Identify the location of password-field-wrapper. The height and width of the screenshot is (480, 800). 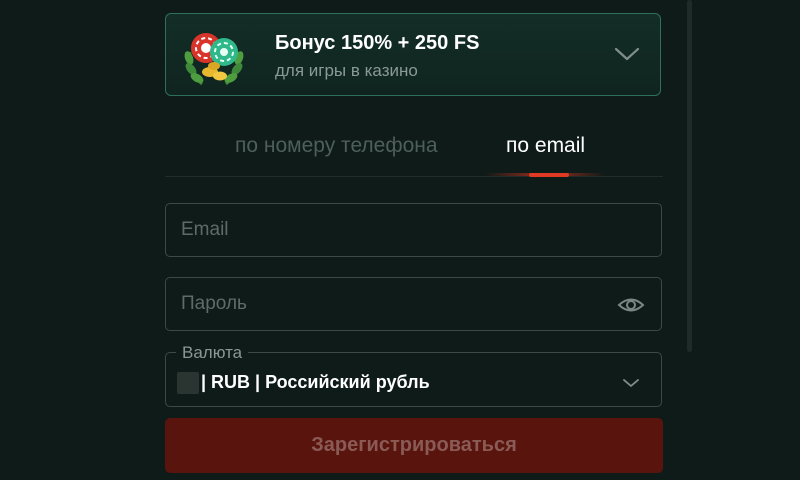
(413, 304).